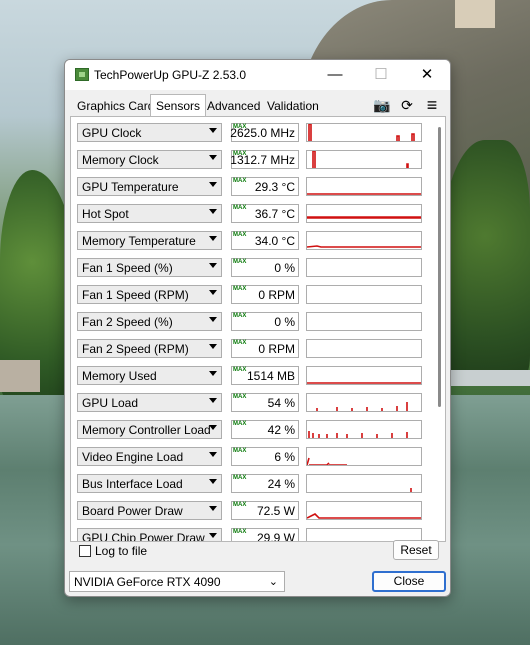 The height and width of the screenshot is (645, 530). Describe the element at coordinates (257, 75) in the screenshot. I see `title-bar: TechPowerUp GPU-Z 2.53.0 — ☐ ✕` at that location.